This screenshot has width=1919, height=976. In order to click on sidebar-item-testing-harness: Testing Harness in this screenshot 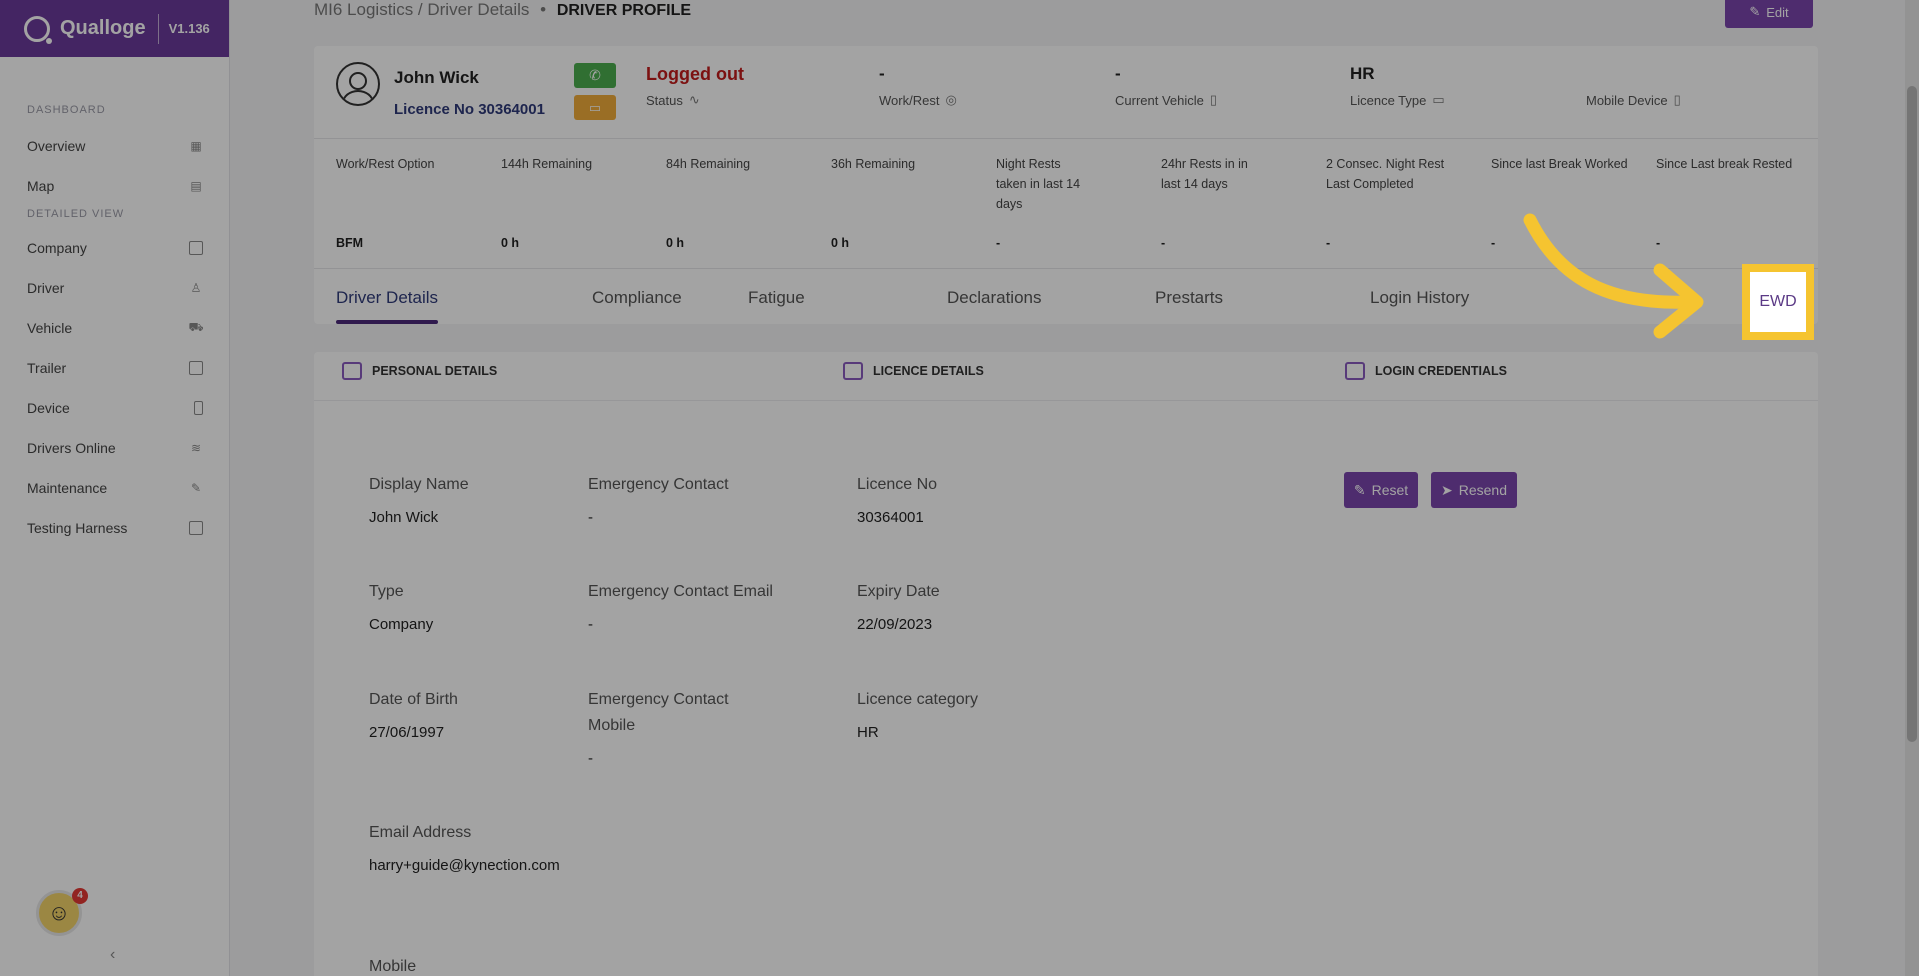, I will do `click(114, 528)`.